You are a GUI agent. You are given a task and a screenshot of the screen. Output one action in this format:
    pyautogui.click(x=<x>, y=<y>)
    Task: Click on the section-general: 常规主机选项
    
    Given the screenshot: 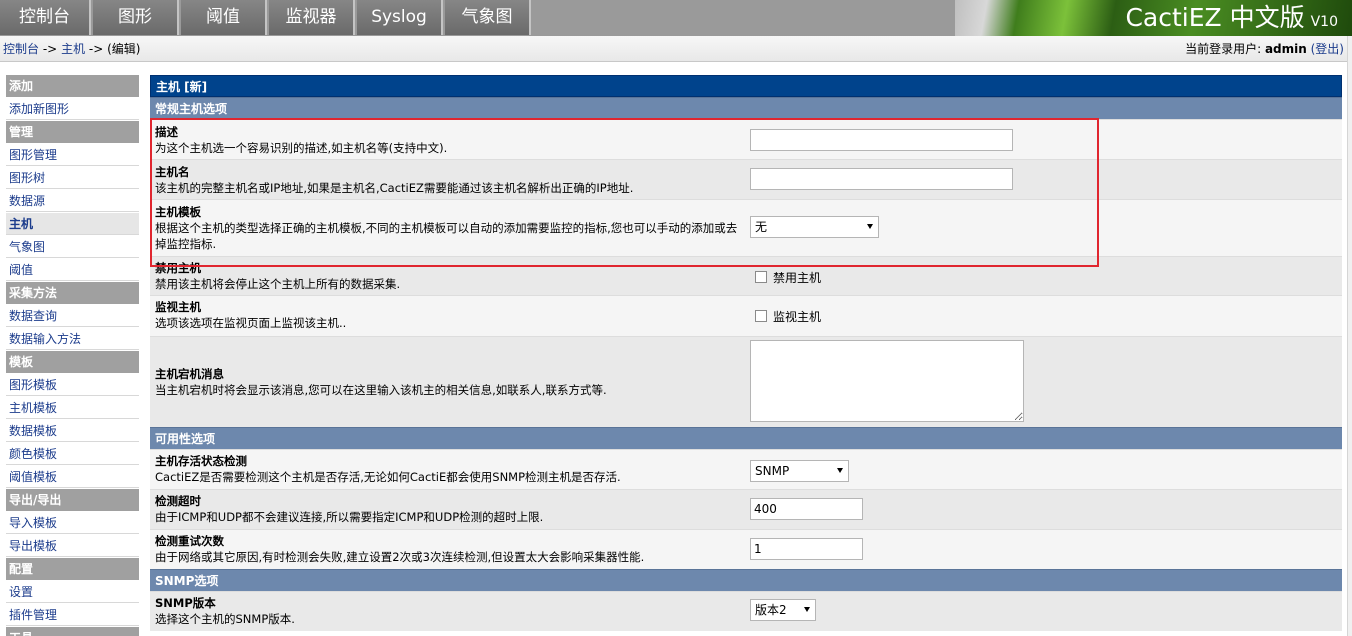 What is the action you would take?
    pyautogui.click(x=746, y=108)
    